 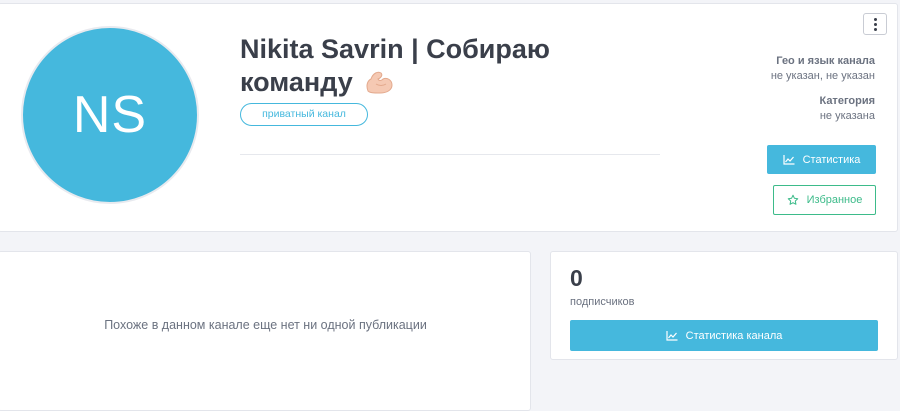 What do you see at coordinates (450, 154) in the screenshot?
I see `title-divider` at bounding box center [450, 154].